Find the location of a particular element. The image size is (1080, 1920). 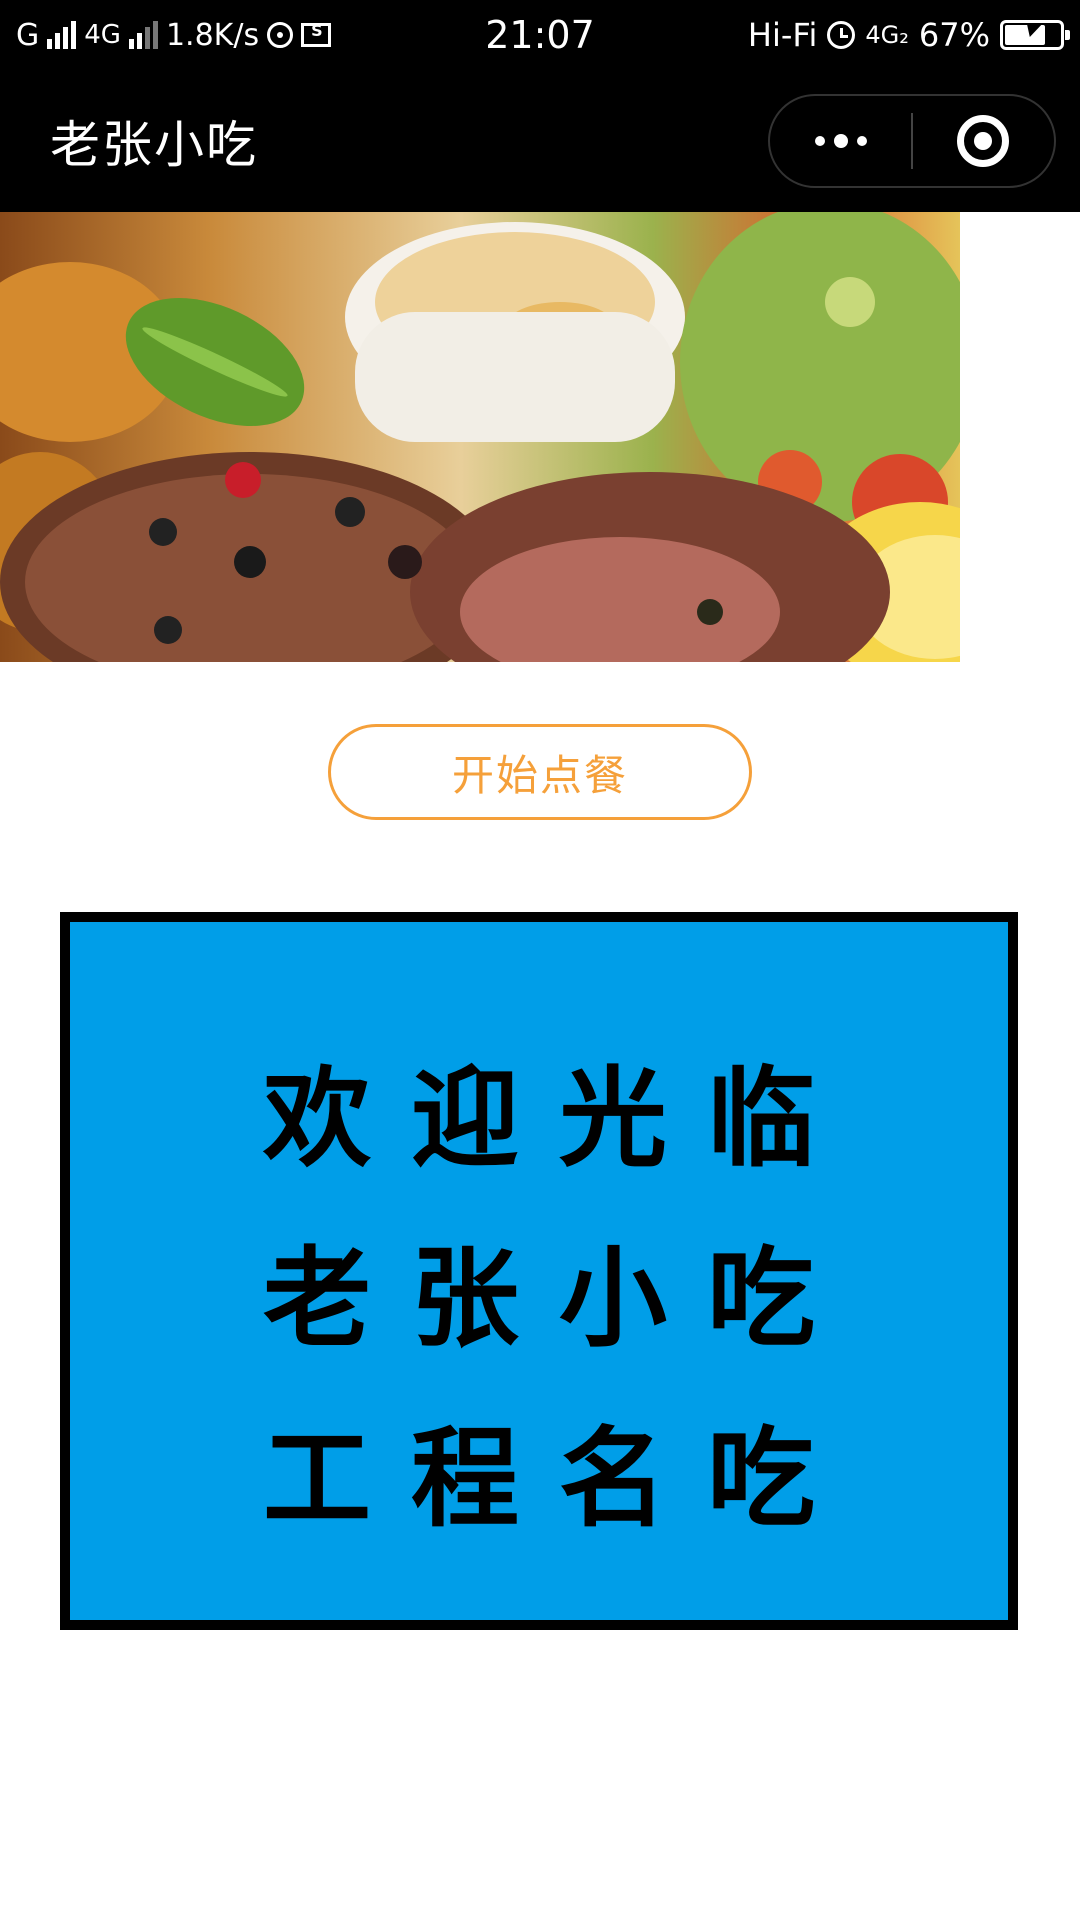

menu-capsule is located at coordinates (912, 141).